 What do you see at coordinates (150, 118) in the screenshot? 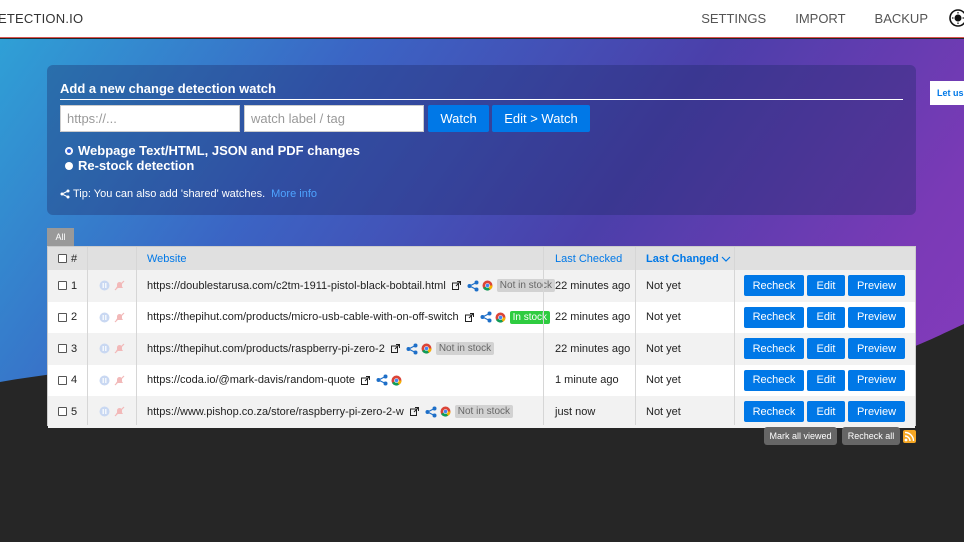
I see `url-input` at bounding box center [150, 118].